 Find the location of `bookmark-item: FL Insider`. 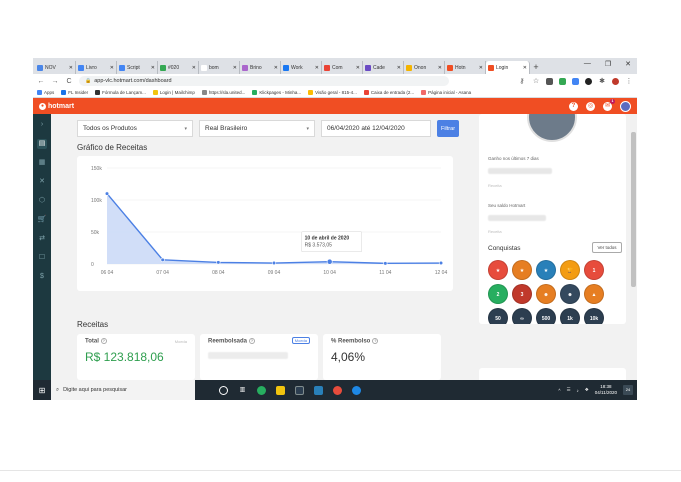

bookmark-item: FL Insider is located at coordinates (74, 92).